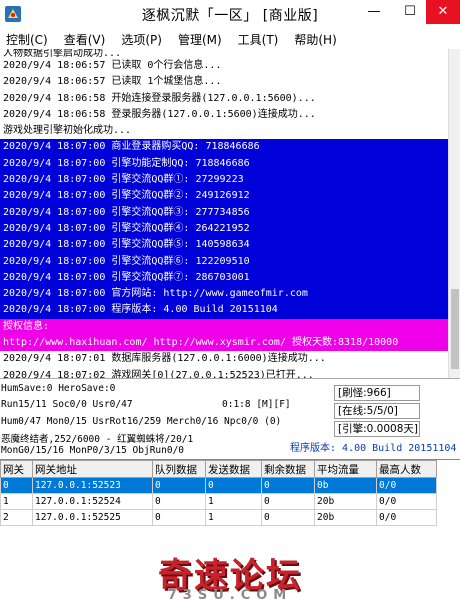 The width and height of the screenshot is (460, 610). I want to click on log-line: 2020/9/4 18:07:00 引擎交流QQ群④: 264221952, so click(224, 229).